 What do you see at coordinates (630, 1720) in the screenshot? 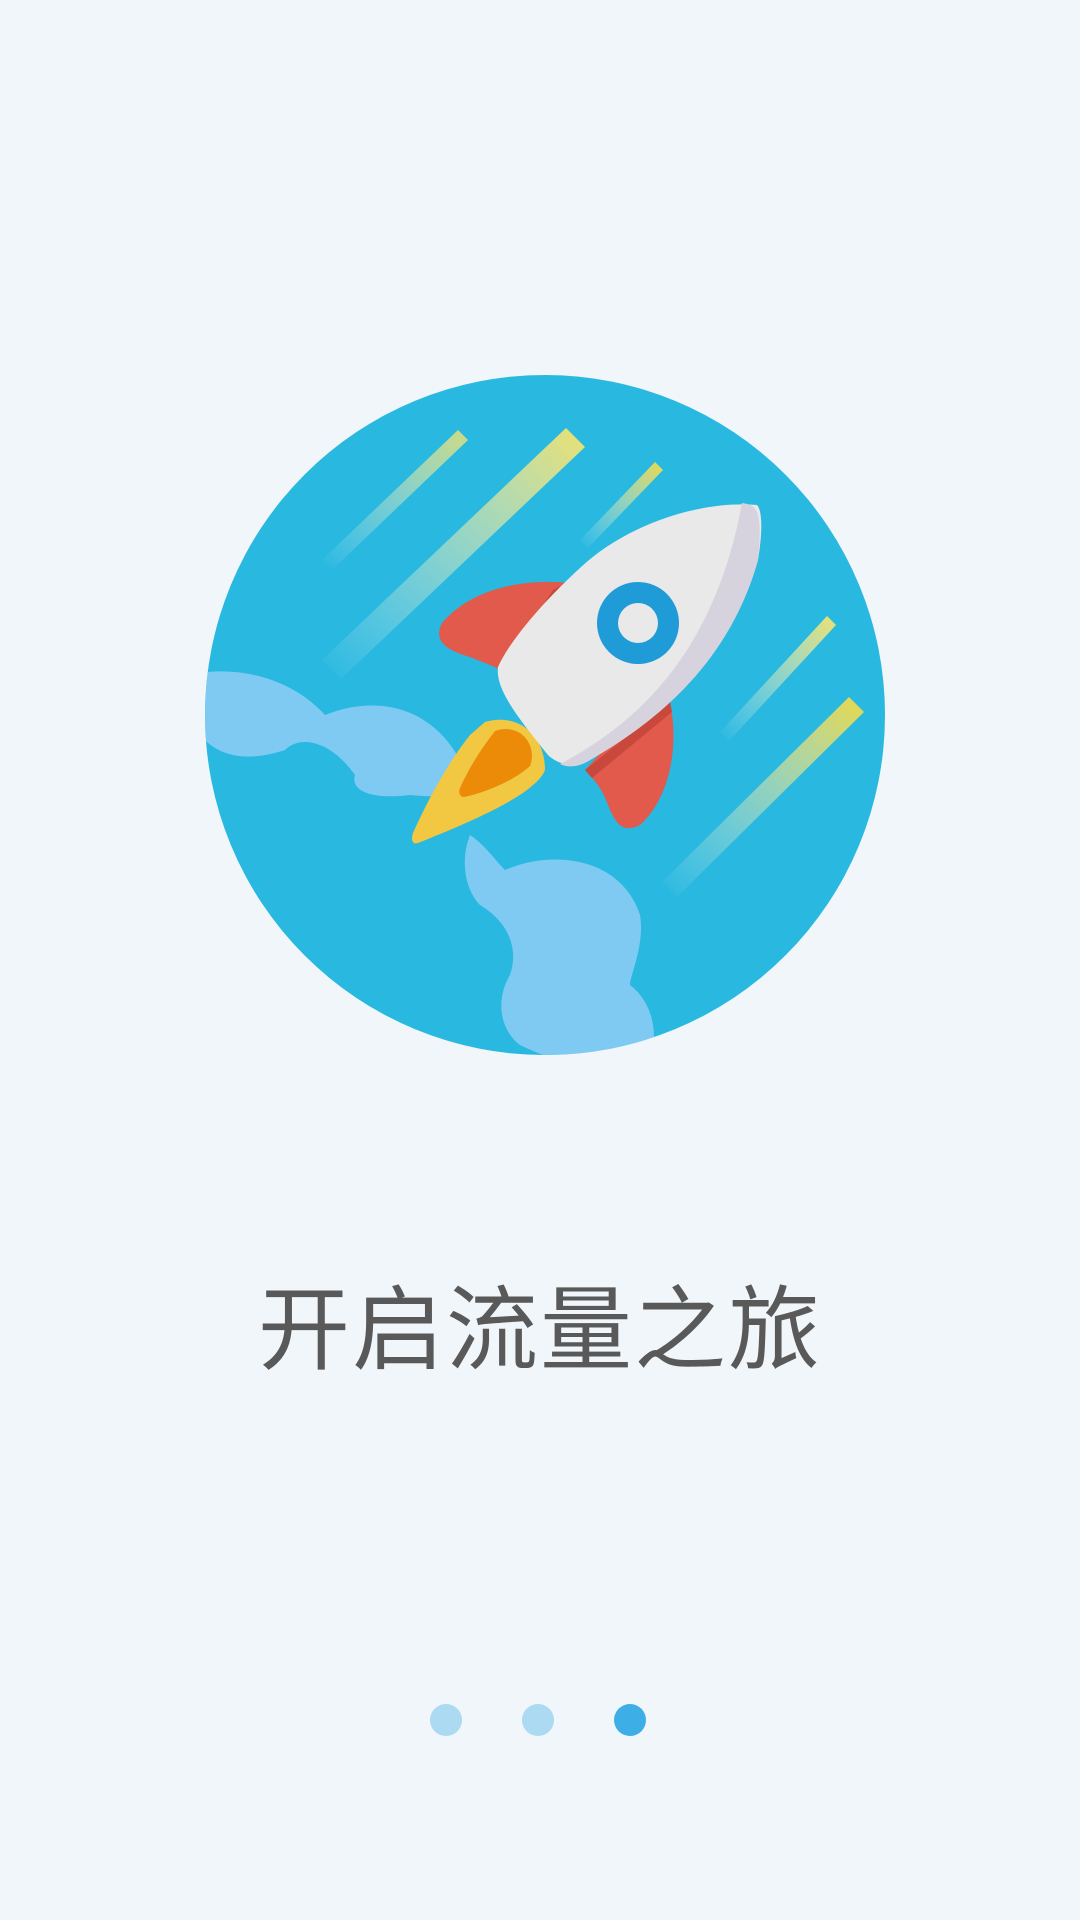
I see `page-dot-3-active` at bounding box center [630, 1720].